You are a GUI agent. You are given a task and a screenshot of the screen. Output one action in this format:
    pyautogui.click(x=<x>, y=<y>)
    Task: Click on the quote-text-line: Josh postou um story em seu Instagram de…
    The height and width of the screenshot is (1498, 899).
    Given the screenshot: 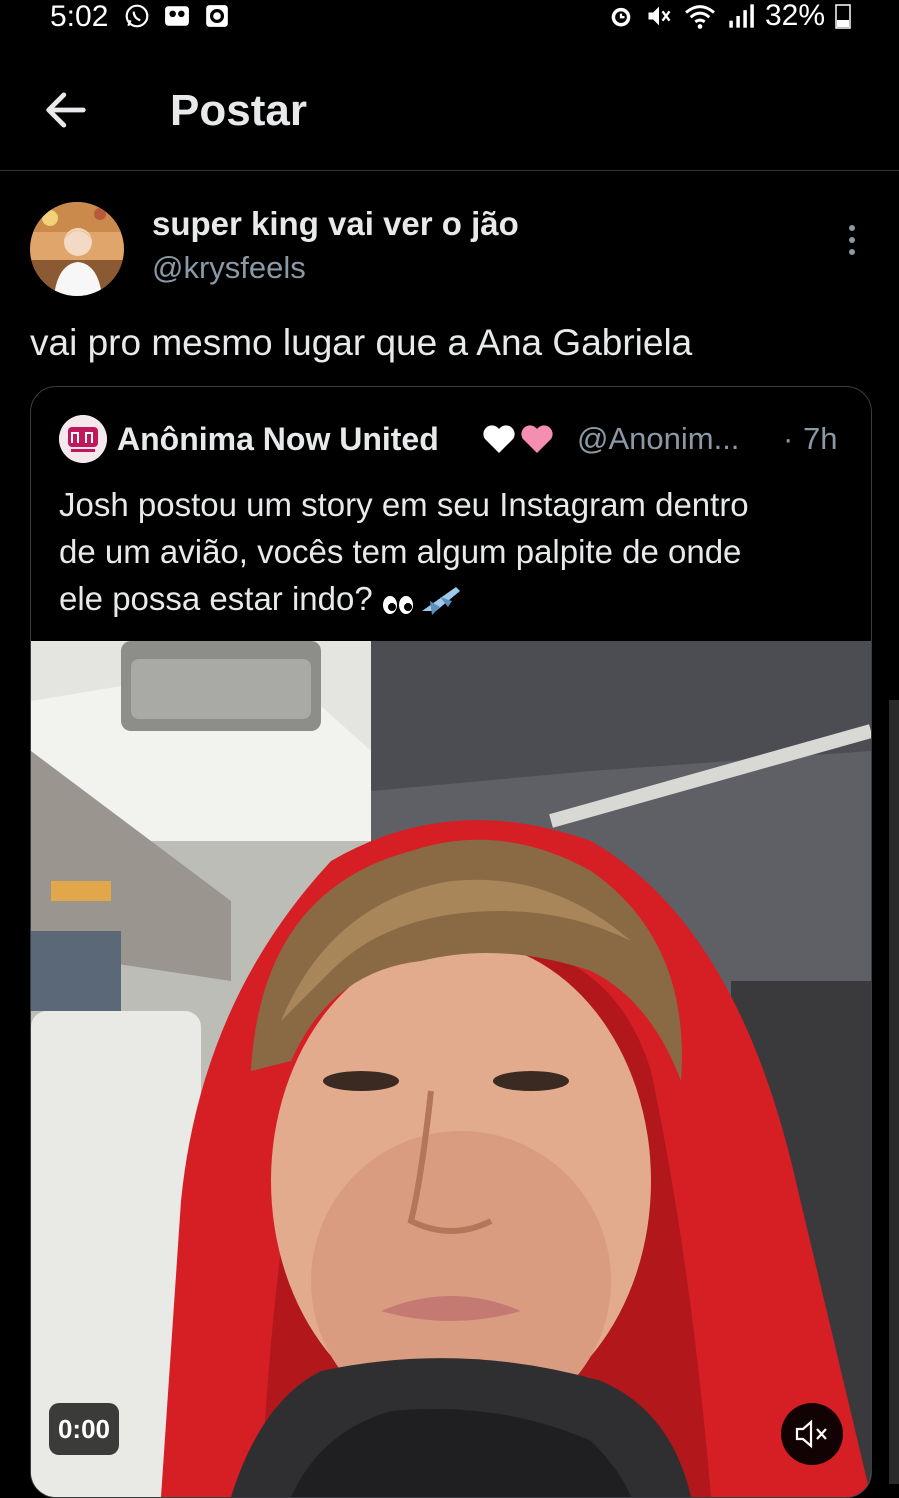 What is the action you would take?
    pyautogui.click(x=404, y=504)
    